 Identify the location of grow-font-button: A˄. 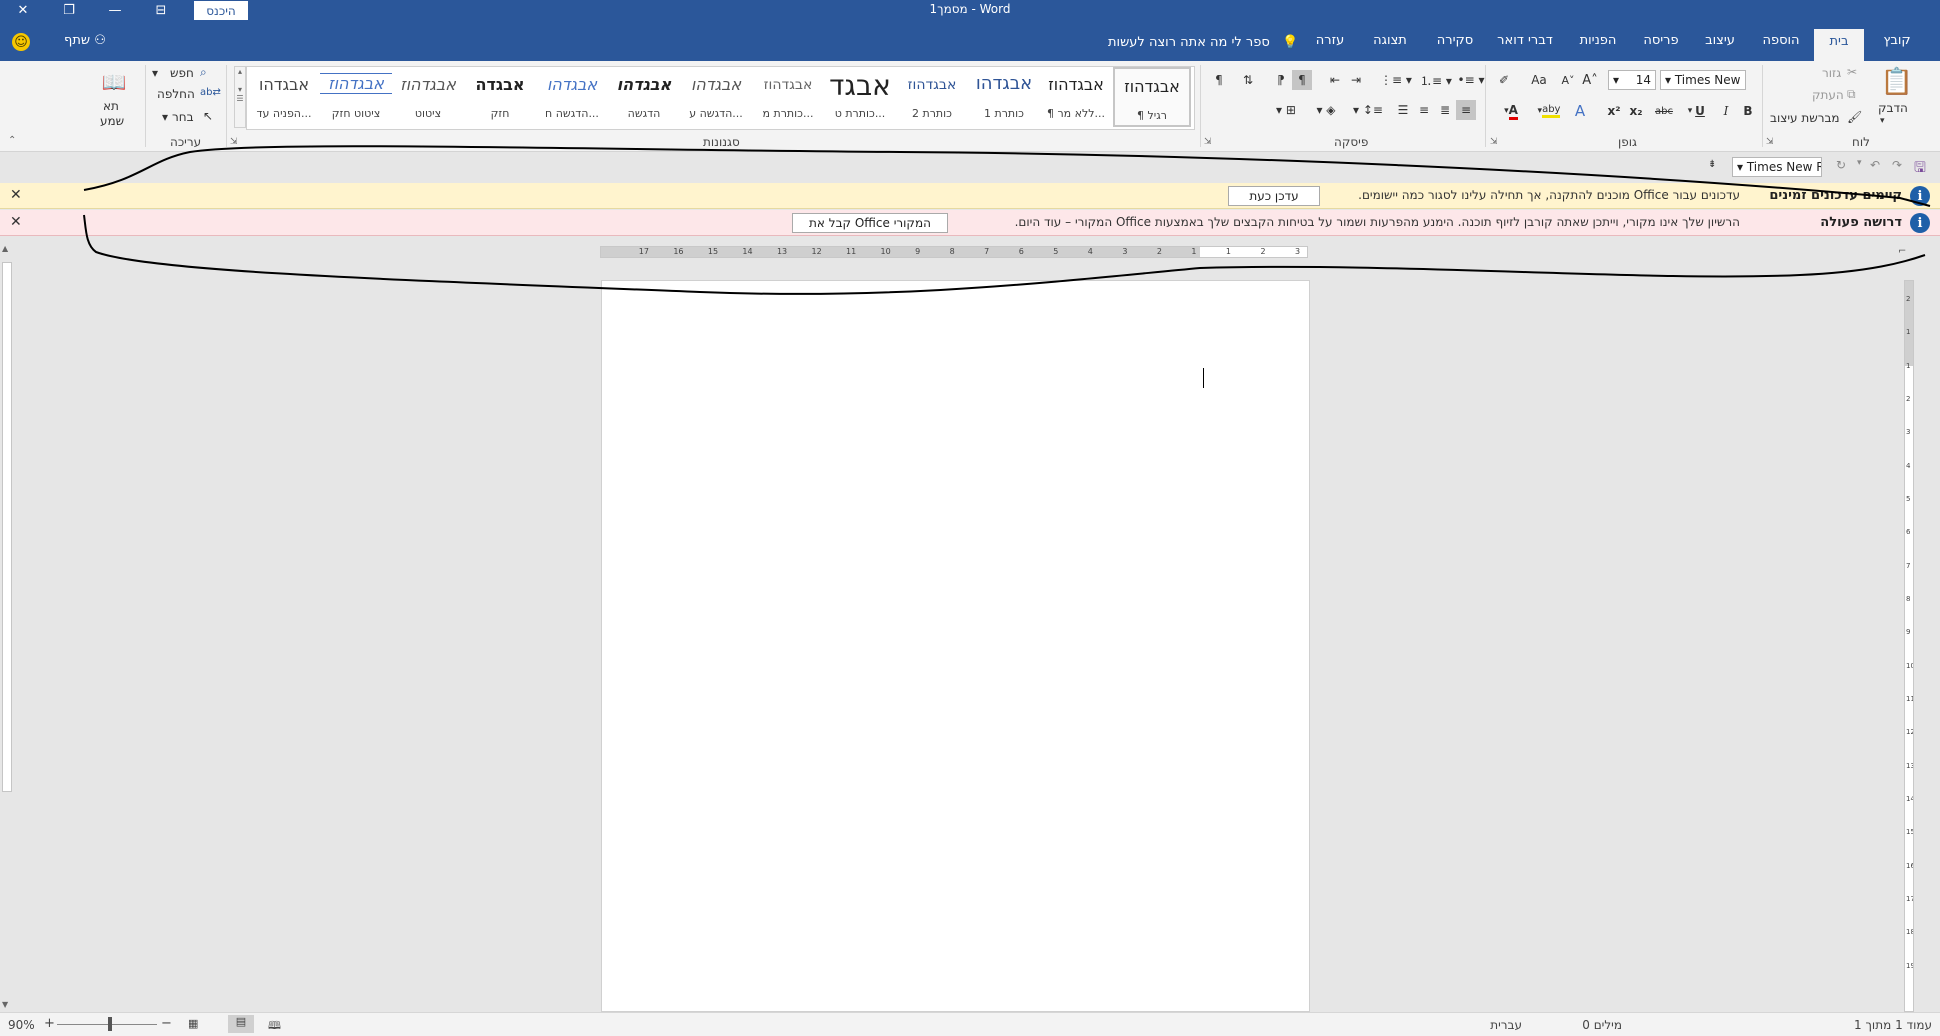
(1590, 80).